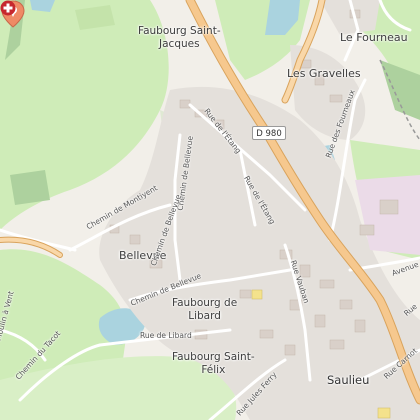 The width and height of the screenshot is (420, 420). What do you see at coordinates (384, 413) in the screenshot?
I see `church-marker` at bounding box center [384, 413].